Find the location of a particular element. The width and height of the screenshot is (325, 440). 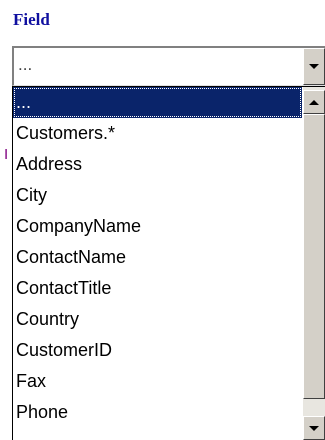

field-label: Field is located at coordinates (31, 19).